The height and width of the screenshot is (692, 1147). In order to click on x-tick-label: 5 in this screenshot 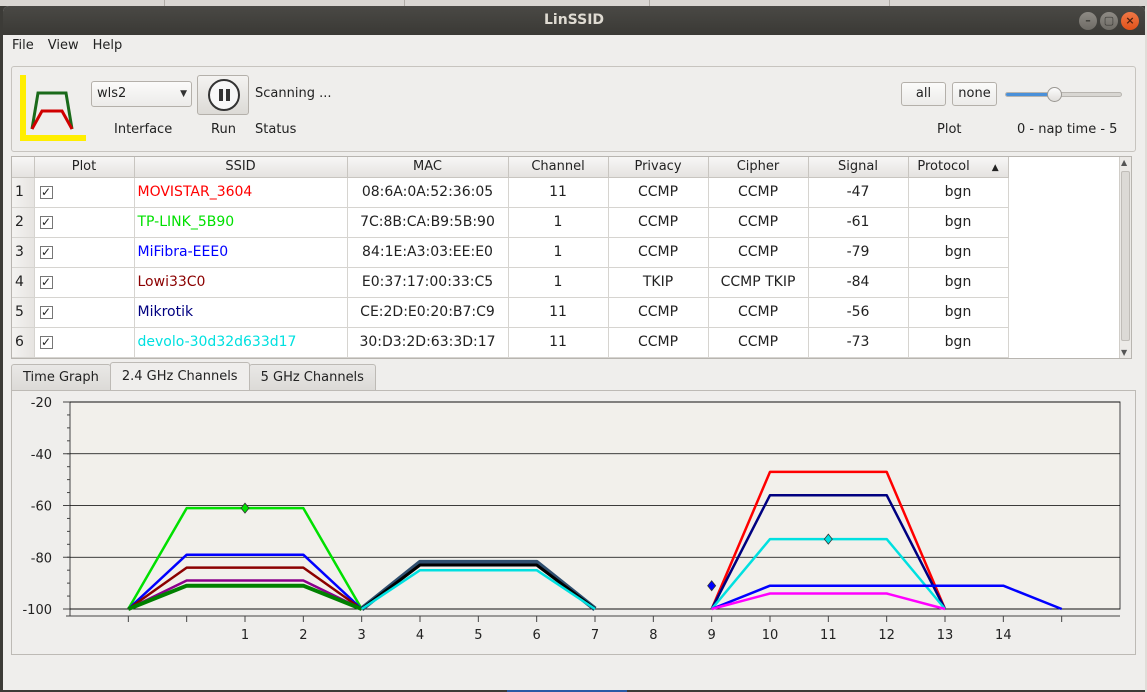, I will do `click(478, 635)`.